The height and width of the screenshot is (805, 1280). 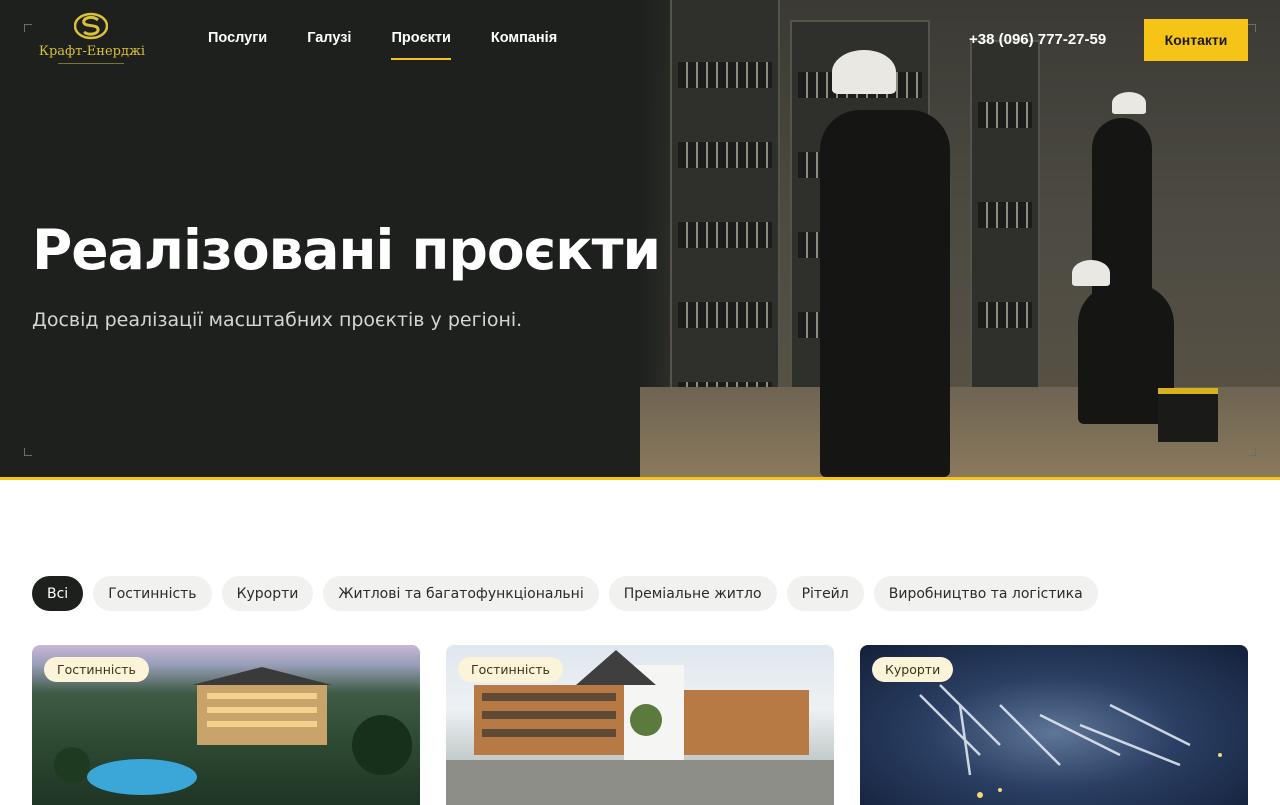 What do you see at coordinates (461, 593) in the screenshot?
I see `filter-residential-mixed-use: Житлові та багатофункціональні` at bounding box center [461, 593].